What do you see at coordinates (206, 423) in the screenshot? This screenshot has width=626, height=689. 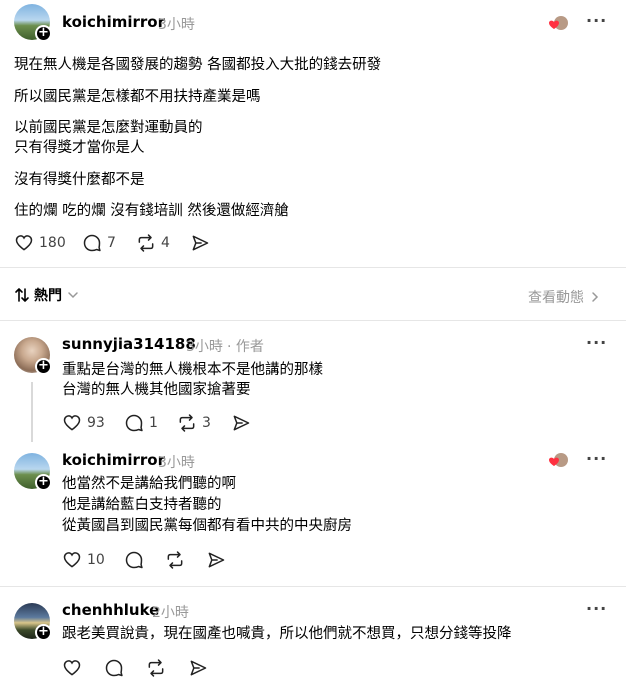 I see `repost-count: 3` at bounding box center [206, 423].